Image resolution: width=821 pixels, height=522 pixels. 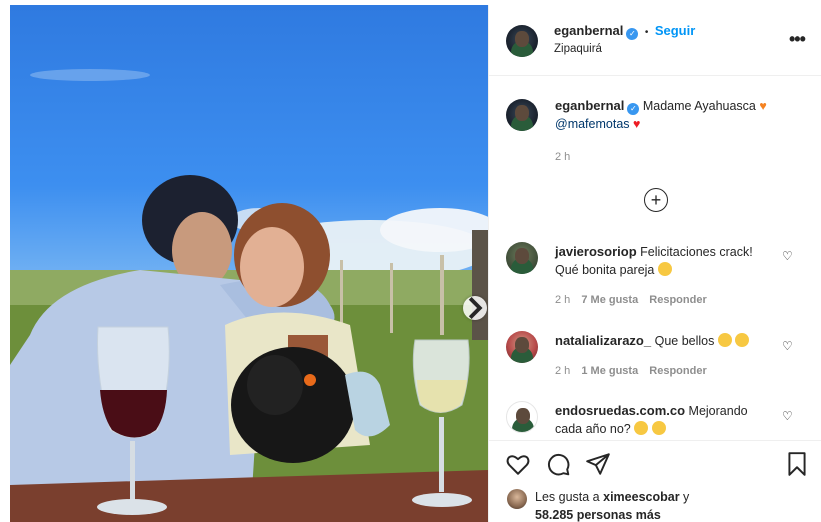 I want to click on comment-text-line-2: Qué bonita pareja, so click(x=613, y=270).